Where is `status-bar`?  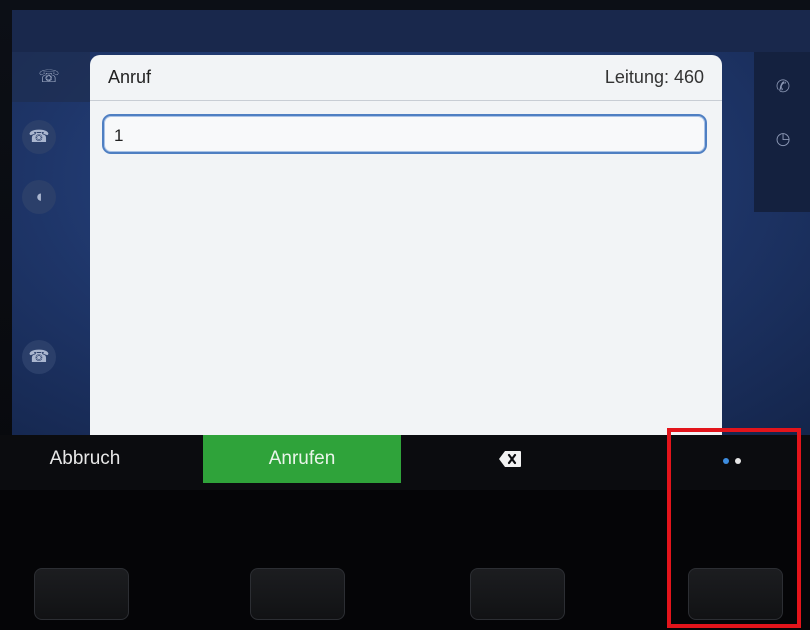 status-bar is located at coordinates (411, 31).